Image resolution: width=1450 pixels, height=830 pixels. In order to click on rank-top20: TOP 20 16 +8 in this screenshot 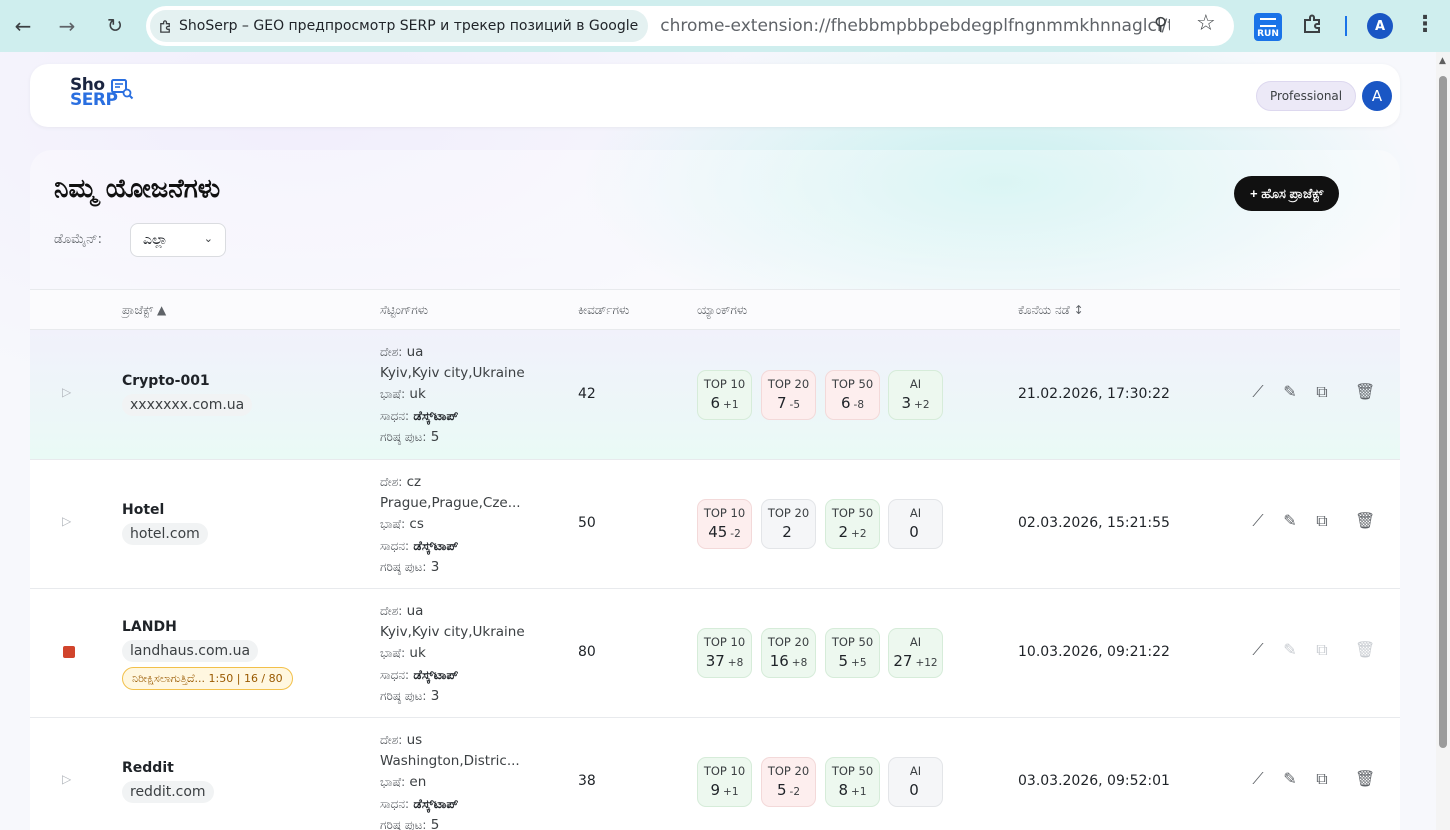, I will do `click(788, 653)`.